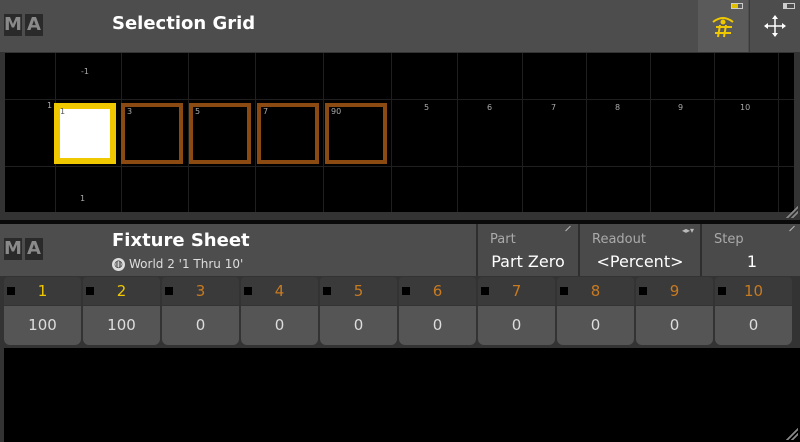 The width and height of the screenshot is (800, 442). What do you see at coordinates (130, 111) in the screenshot?
I see `grid-cell-label: 3` at bounding box center [130, 111].